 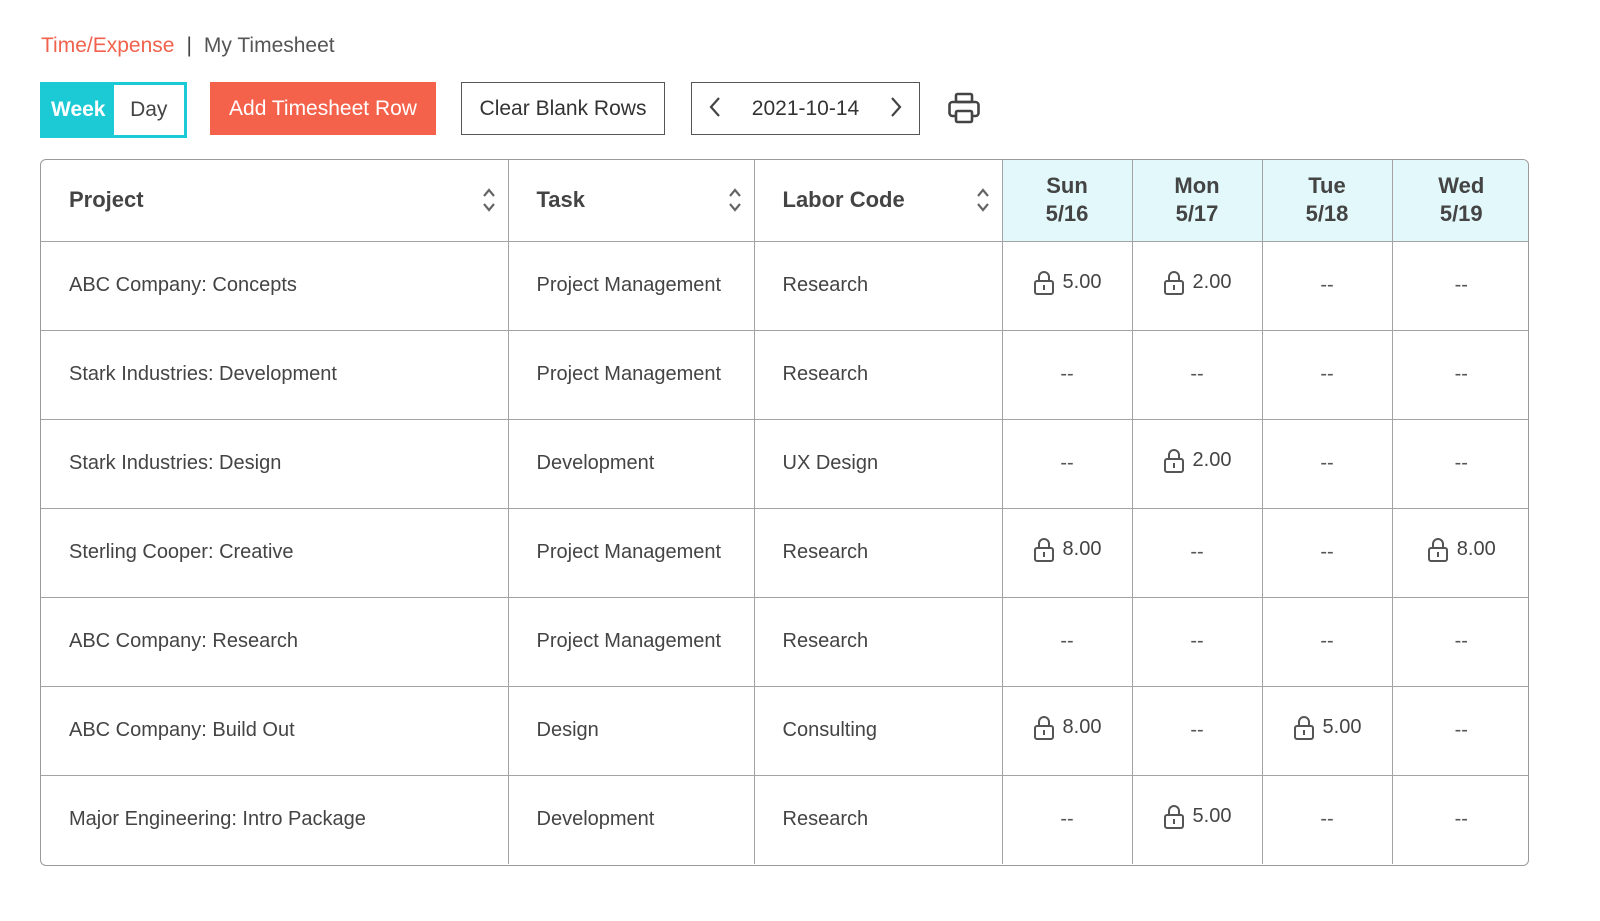 I want to click on breadcrumb: Time/Expense | My Timesheet, so click(x=188, y=46).